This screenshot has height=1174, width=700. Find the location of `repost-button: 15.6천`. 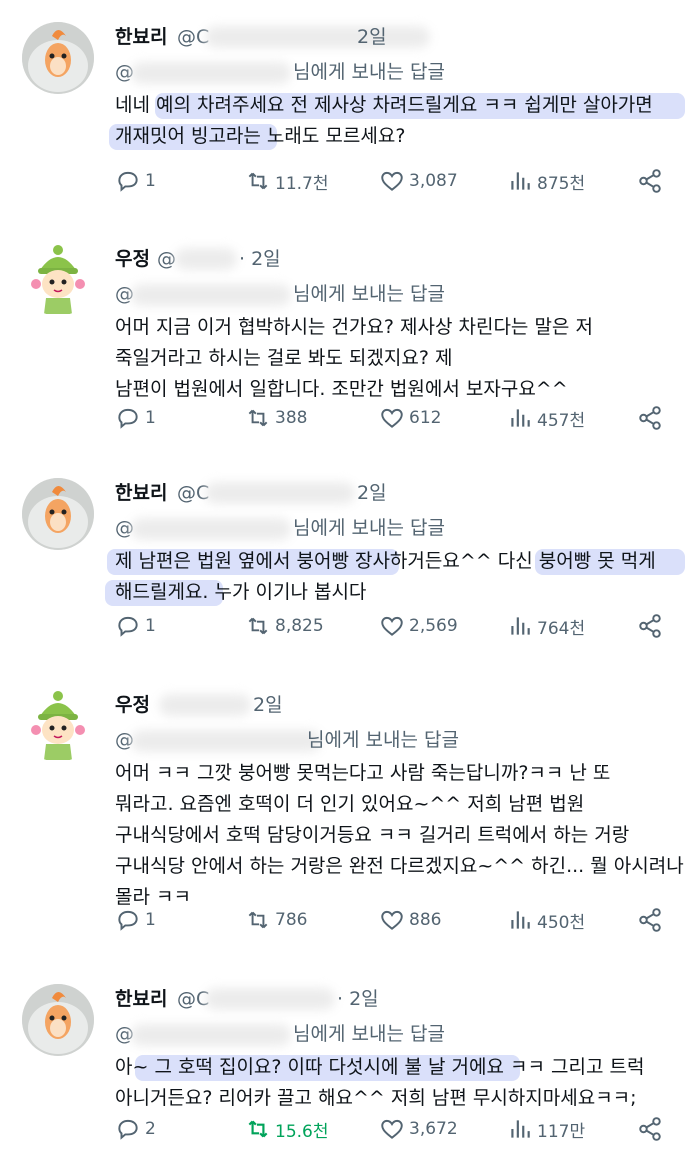

repost-button: 15.6천 is located at coordinates (287, 1129).